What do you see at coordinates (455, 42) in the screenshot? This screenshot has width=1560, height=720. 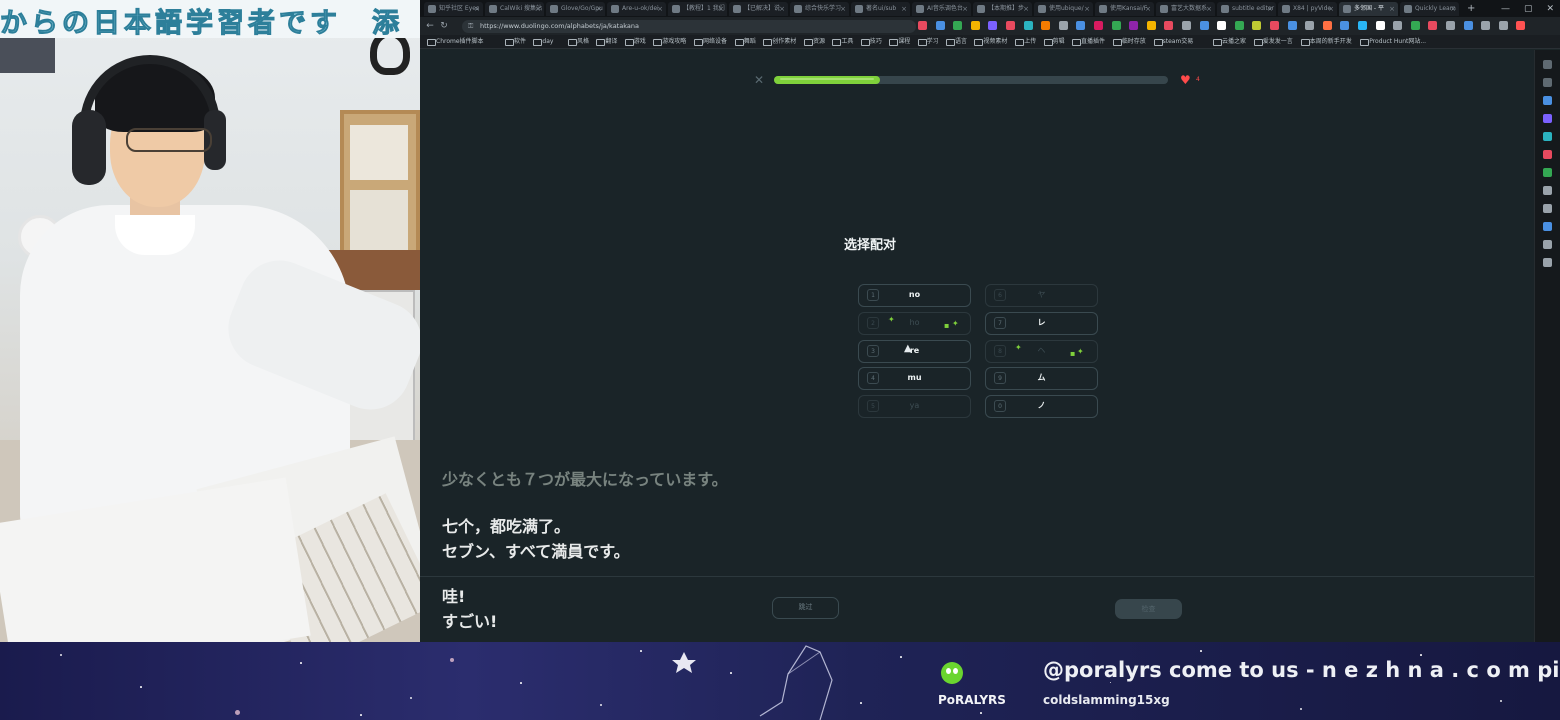 I see `bookmark-item: Chrome插件脚本` at bounding box center [455, 42].